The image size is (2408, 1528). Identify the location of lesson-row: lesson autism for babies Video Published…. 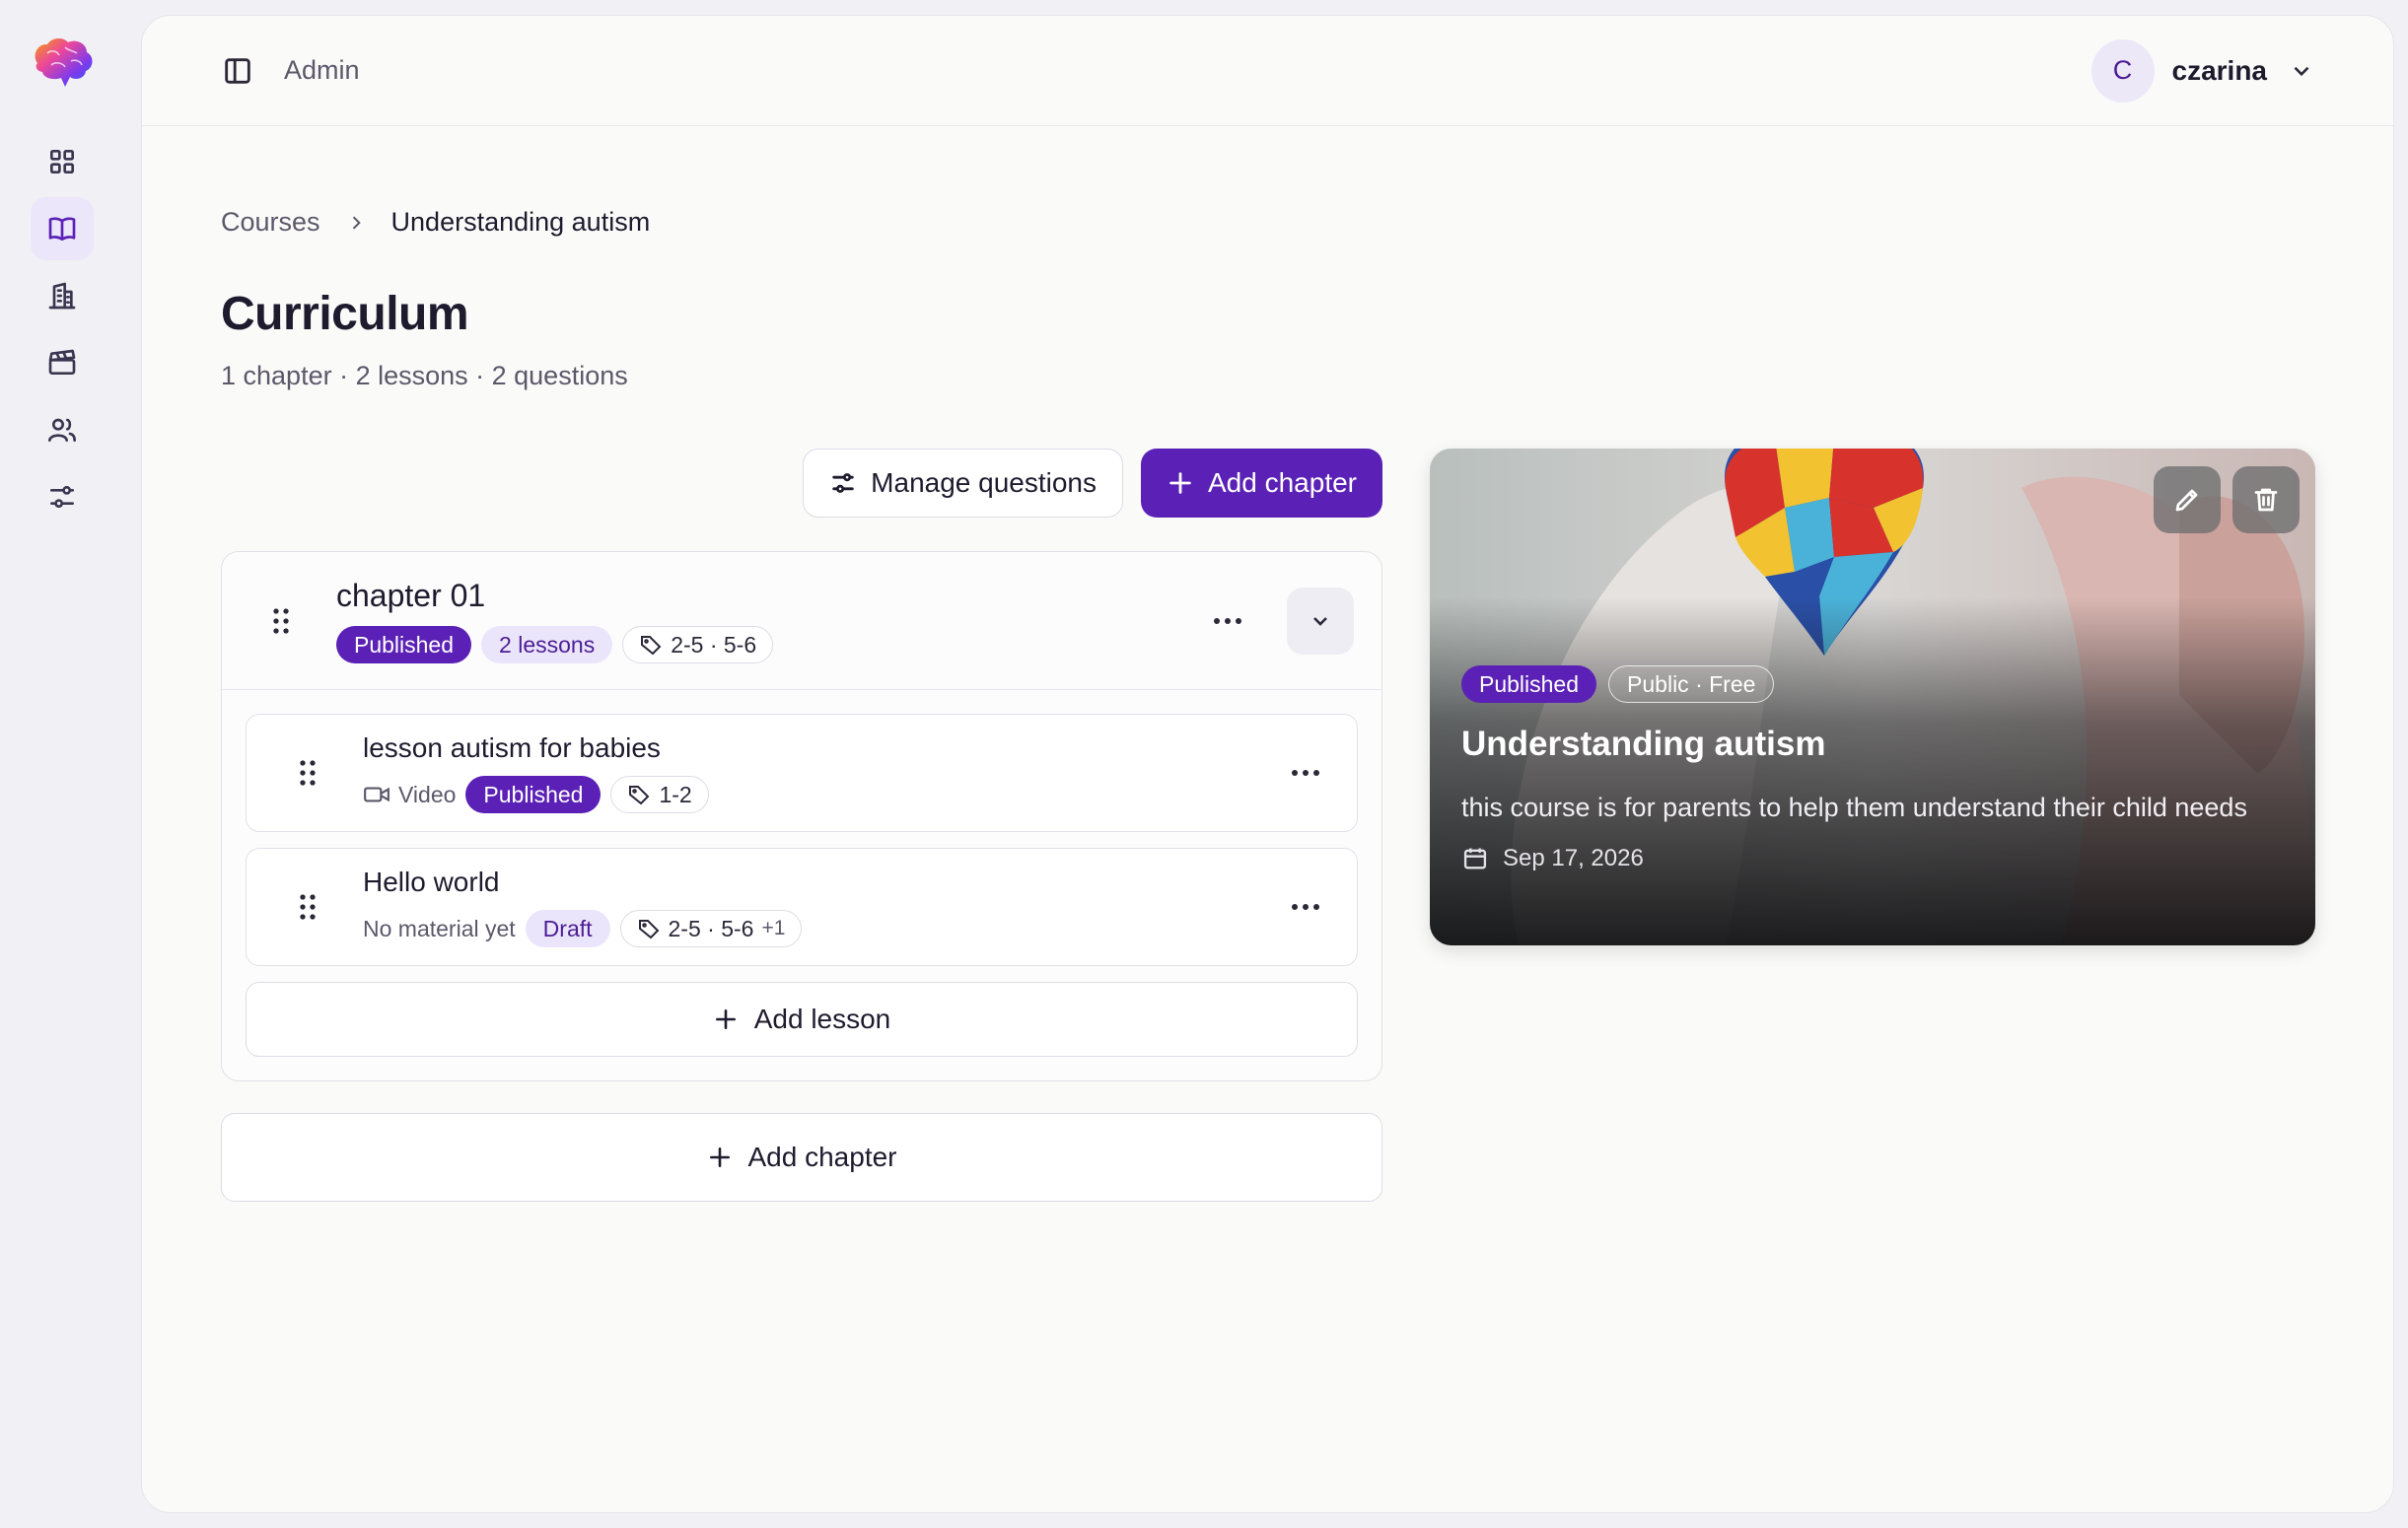
(802, 773).